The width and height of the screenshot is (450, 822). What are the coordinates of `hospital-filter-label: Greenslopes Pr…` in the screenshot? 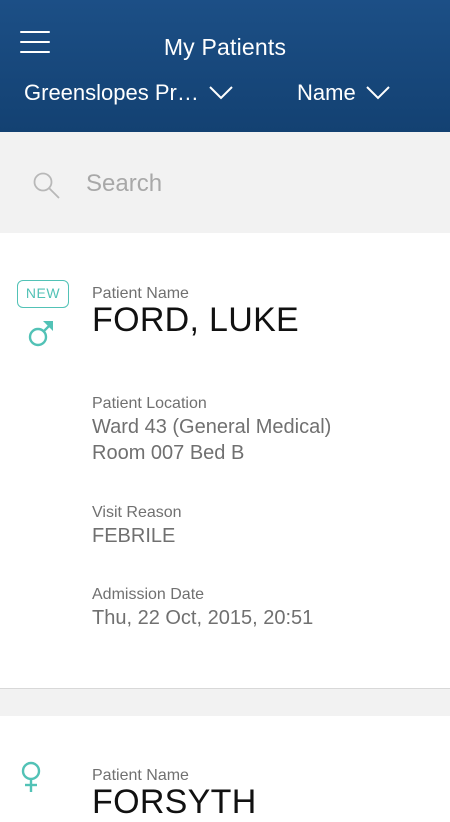 It's located at (111, 92).